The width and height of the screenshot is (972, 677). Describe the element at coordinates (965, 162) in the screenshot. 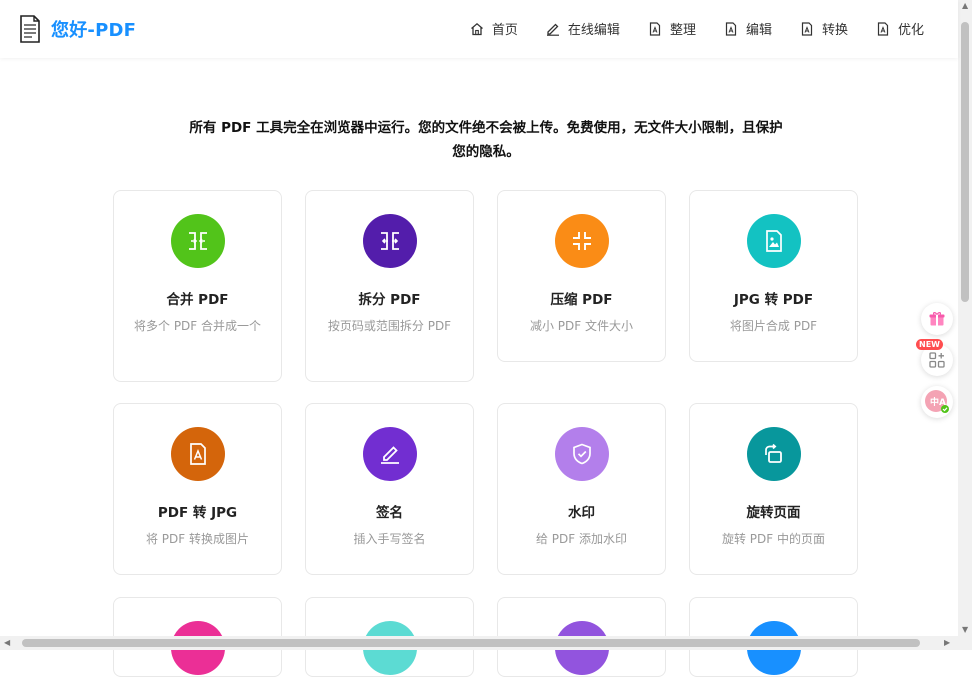

I see `vertical-scrollbar-thumb` at that location.